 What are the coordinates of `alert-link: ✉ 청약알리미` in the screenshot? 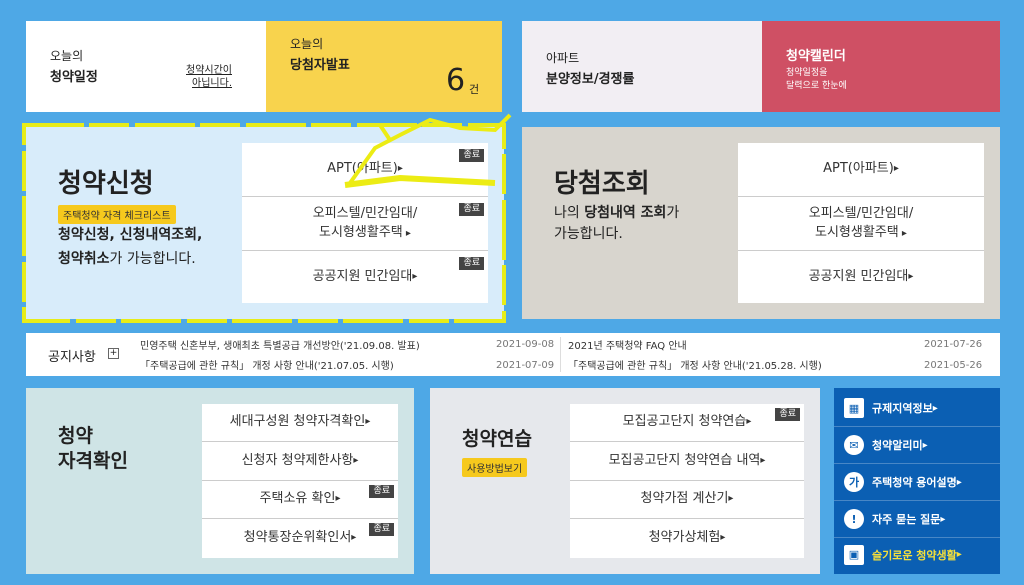 It's located at (917, 445).